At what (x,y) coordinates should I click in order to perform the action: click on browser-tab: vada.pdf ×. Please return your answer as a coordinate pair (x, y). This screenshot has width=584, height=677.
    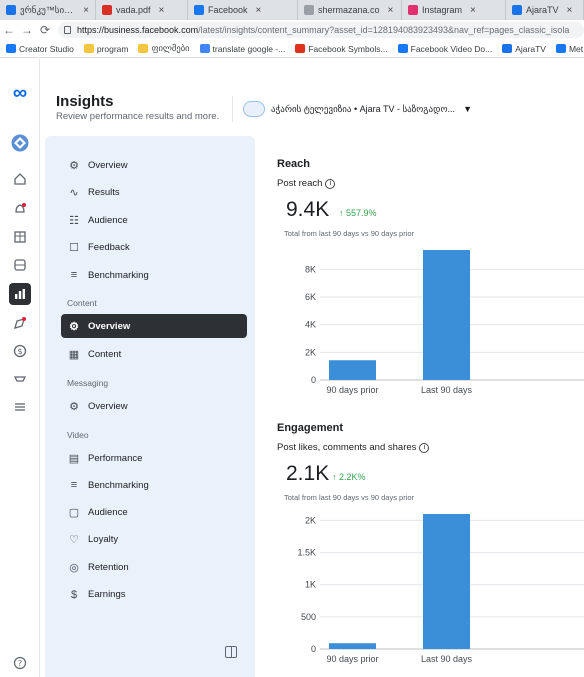
    Looking at the image, I should click on (142, 10).